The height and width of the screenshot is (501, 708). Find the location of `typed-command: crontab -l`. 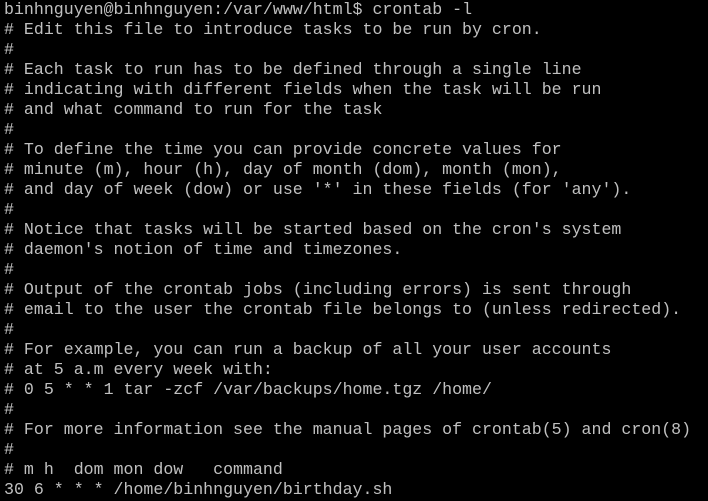

typed-command: crontab -l is located at coordinates (422, 9).